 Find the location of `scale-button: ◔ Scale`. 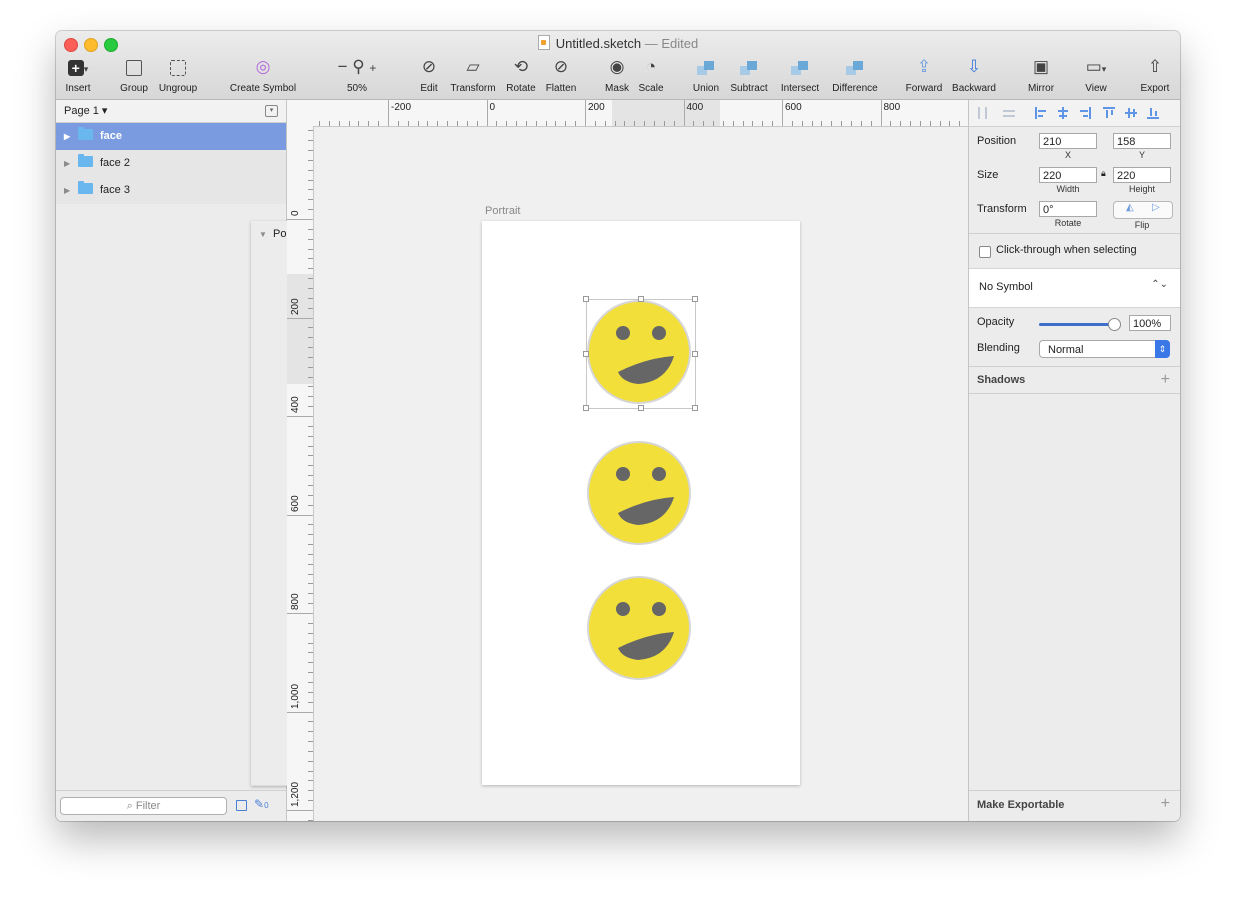

scale-button: ◔ Scale is located at coordinates (651, 75).